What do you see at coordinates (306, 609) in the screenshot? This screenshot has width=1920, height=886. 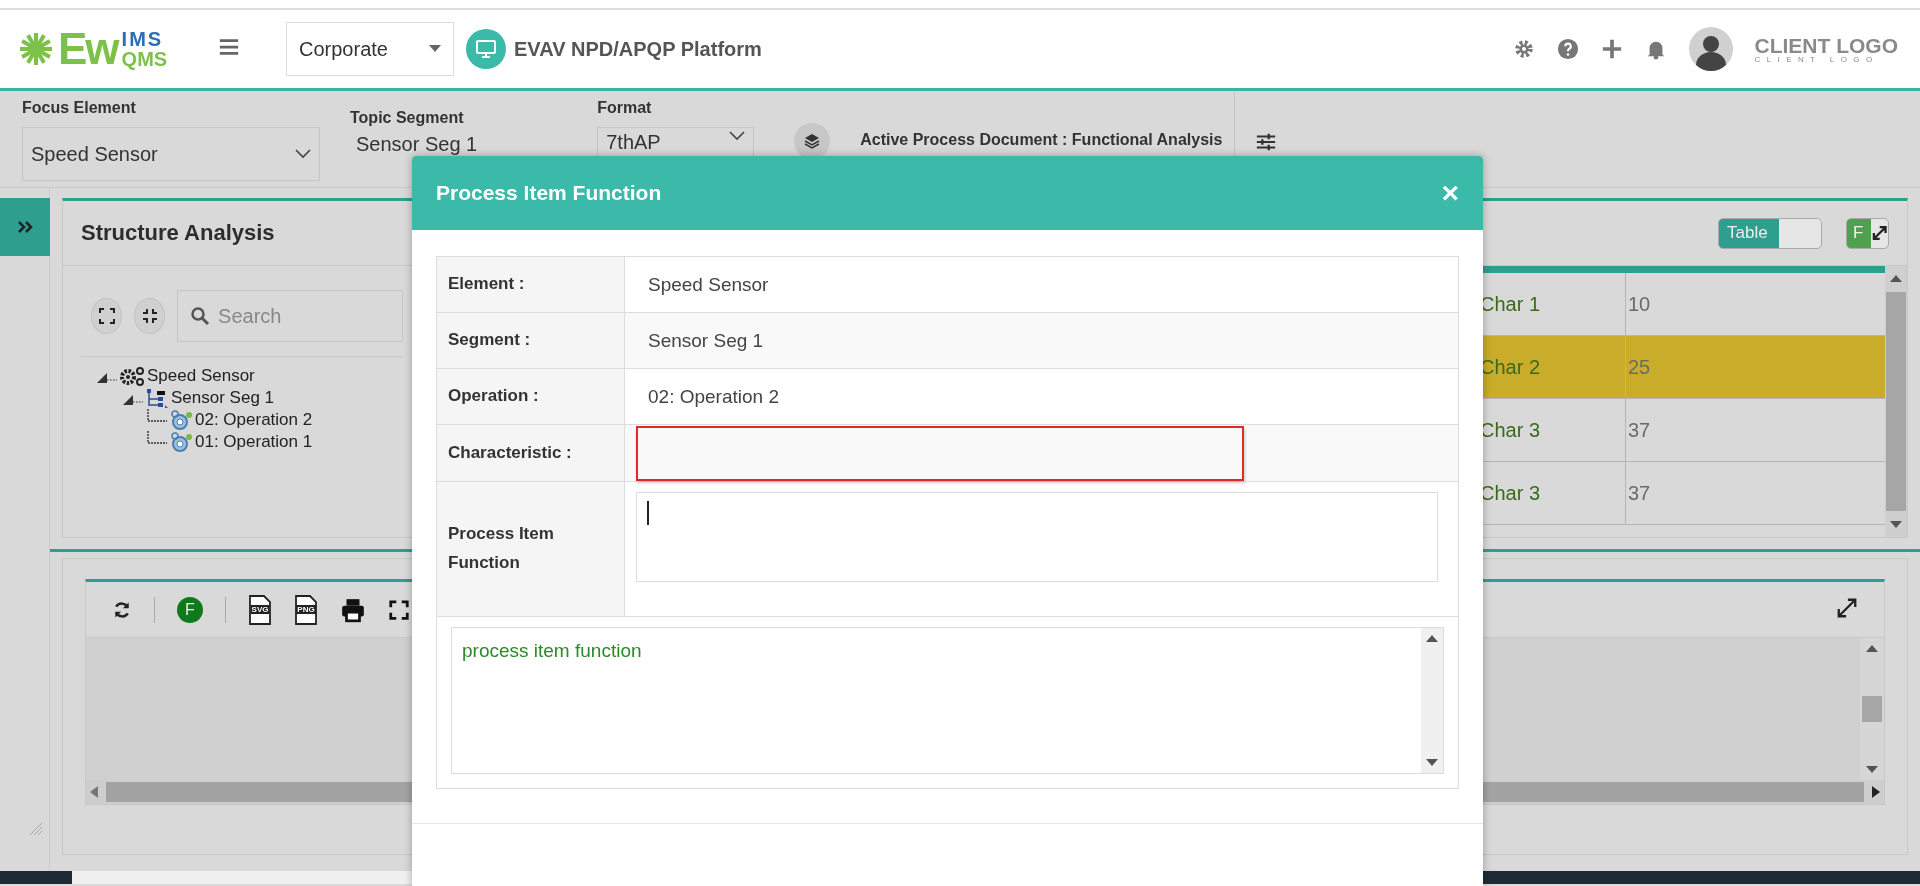 I see `file-export-icon: PNG` at bounding box center [306, 609].